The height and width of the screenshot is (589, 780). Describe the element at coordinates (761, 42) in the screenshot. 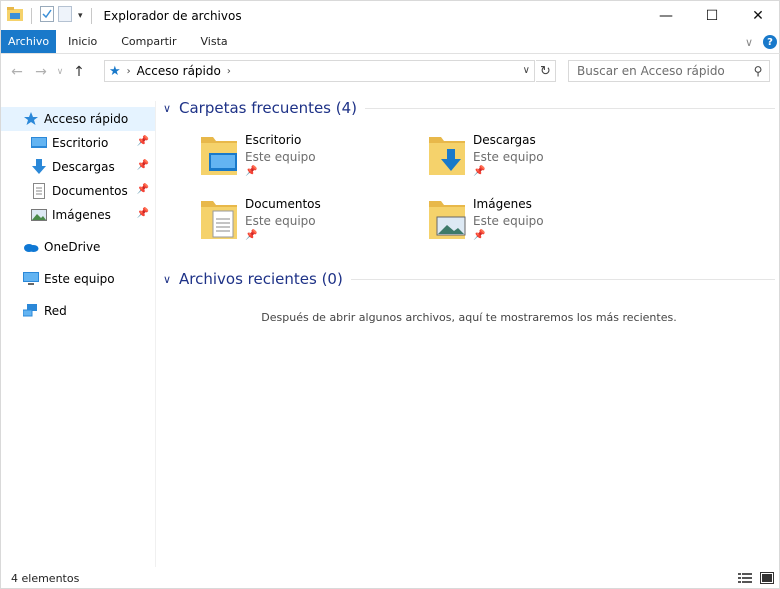

I see `ribbon-right-controls: ∨ ?` at that location.